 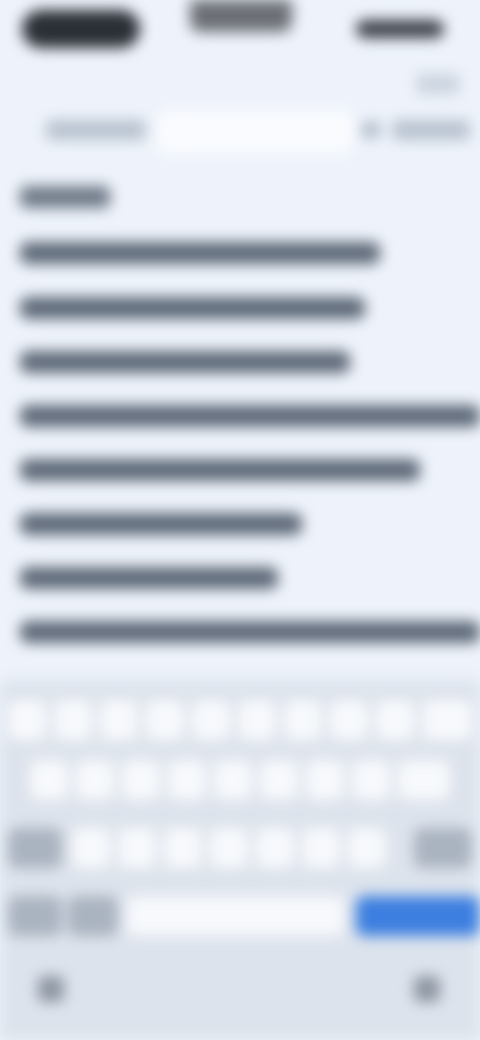 I want to click on space-key, so click(x=235, y=916).